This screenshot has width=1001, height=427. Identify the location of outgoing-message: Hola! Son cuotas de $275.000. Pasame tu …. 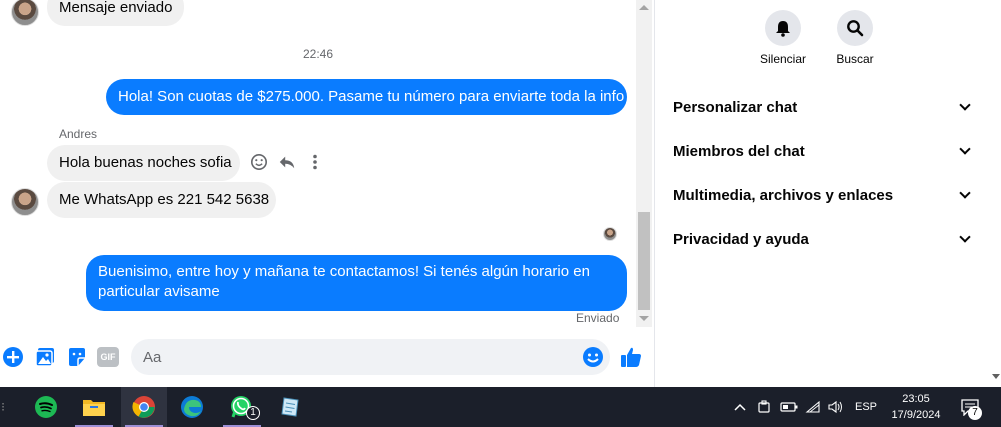
(366, 97).